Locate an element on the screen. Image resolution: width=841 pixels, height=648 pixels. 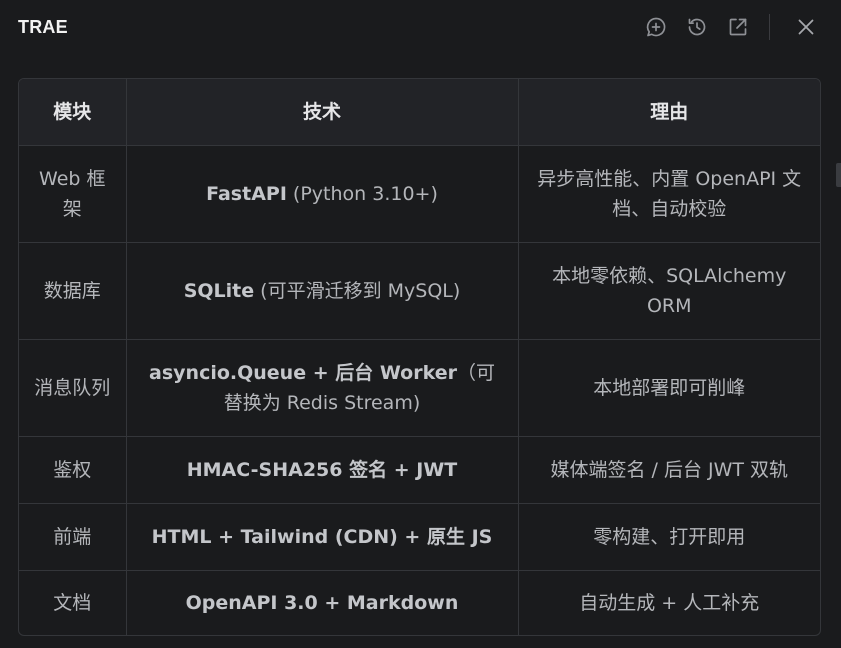
tech-primary: HMAC-SHA256 签名 + JWT is located at coordinates (322, 469).